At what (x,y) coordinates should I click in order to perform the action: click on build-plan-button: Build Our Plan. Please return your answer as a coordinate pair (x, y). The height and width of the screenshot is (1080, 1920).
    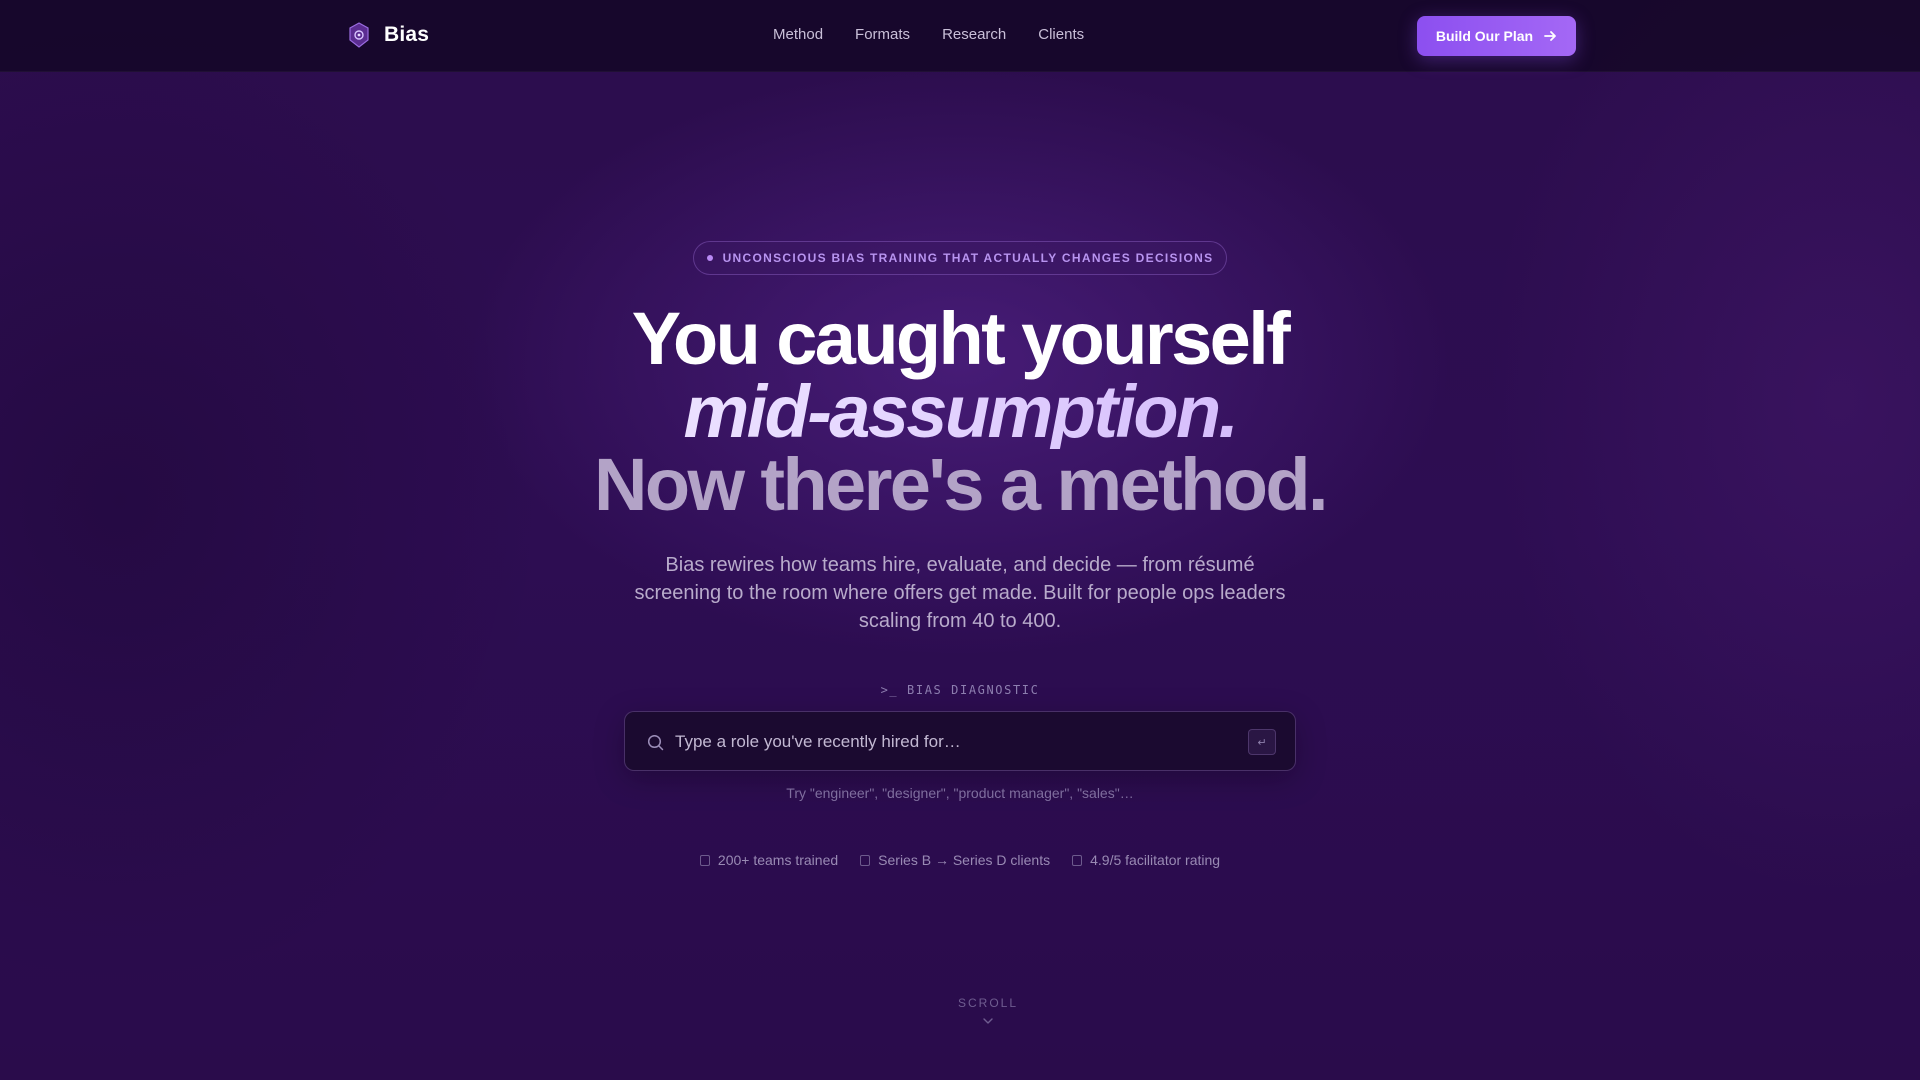
    Looking at the image, I should click on (1496, 36).